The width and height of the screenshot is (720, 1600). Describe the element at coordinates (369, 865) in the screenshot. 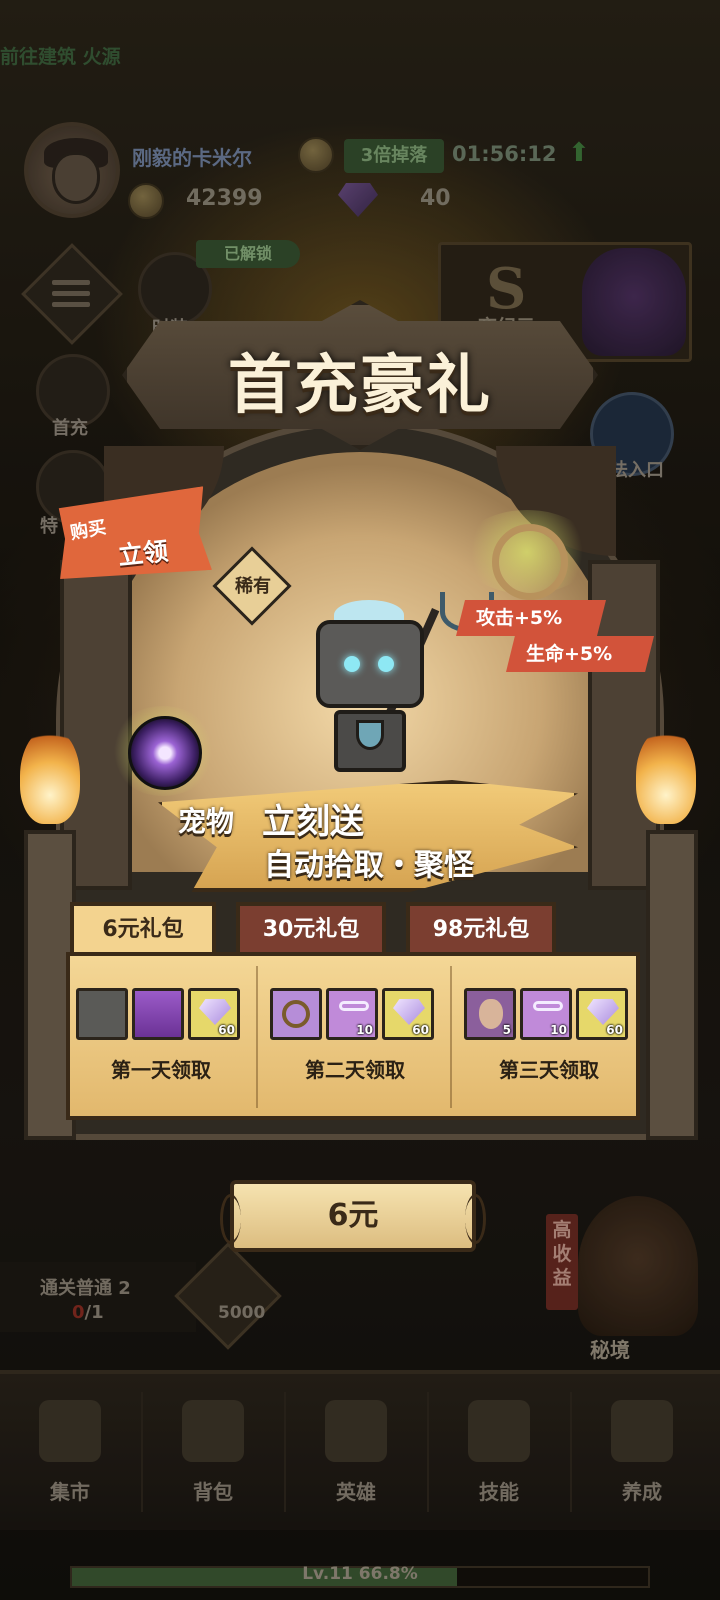

I see `pet-banner-feature: 自动拾取・聚怪` at that location.